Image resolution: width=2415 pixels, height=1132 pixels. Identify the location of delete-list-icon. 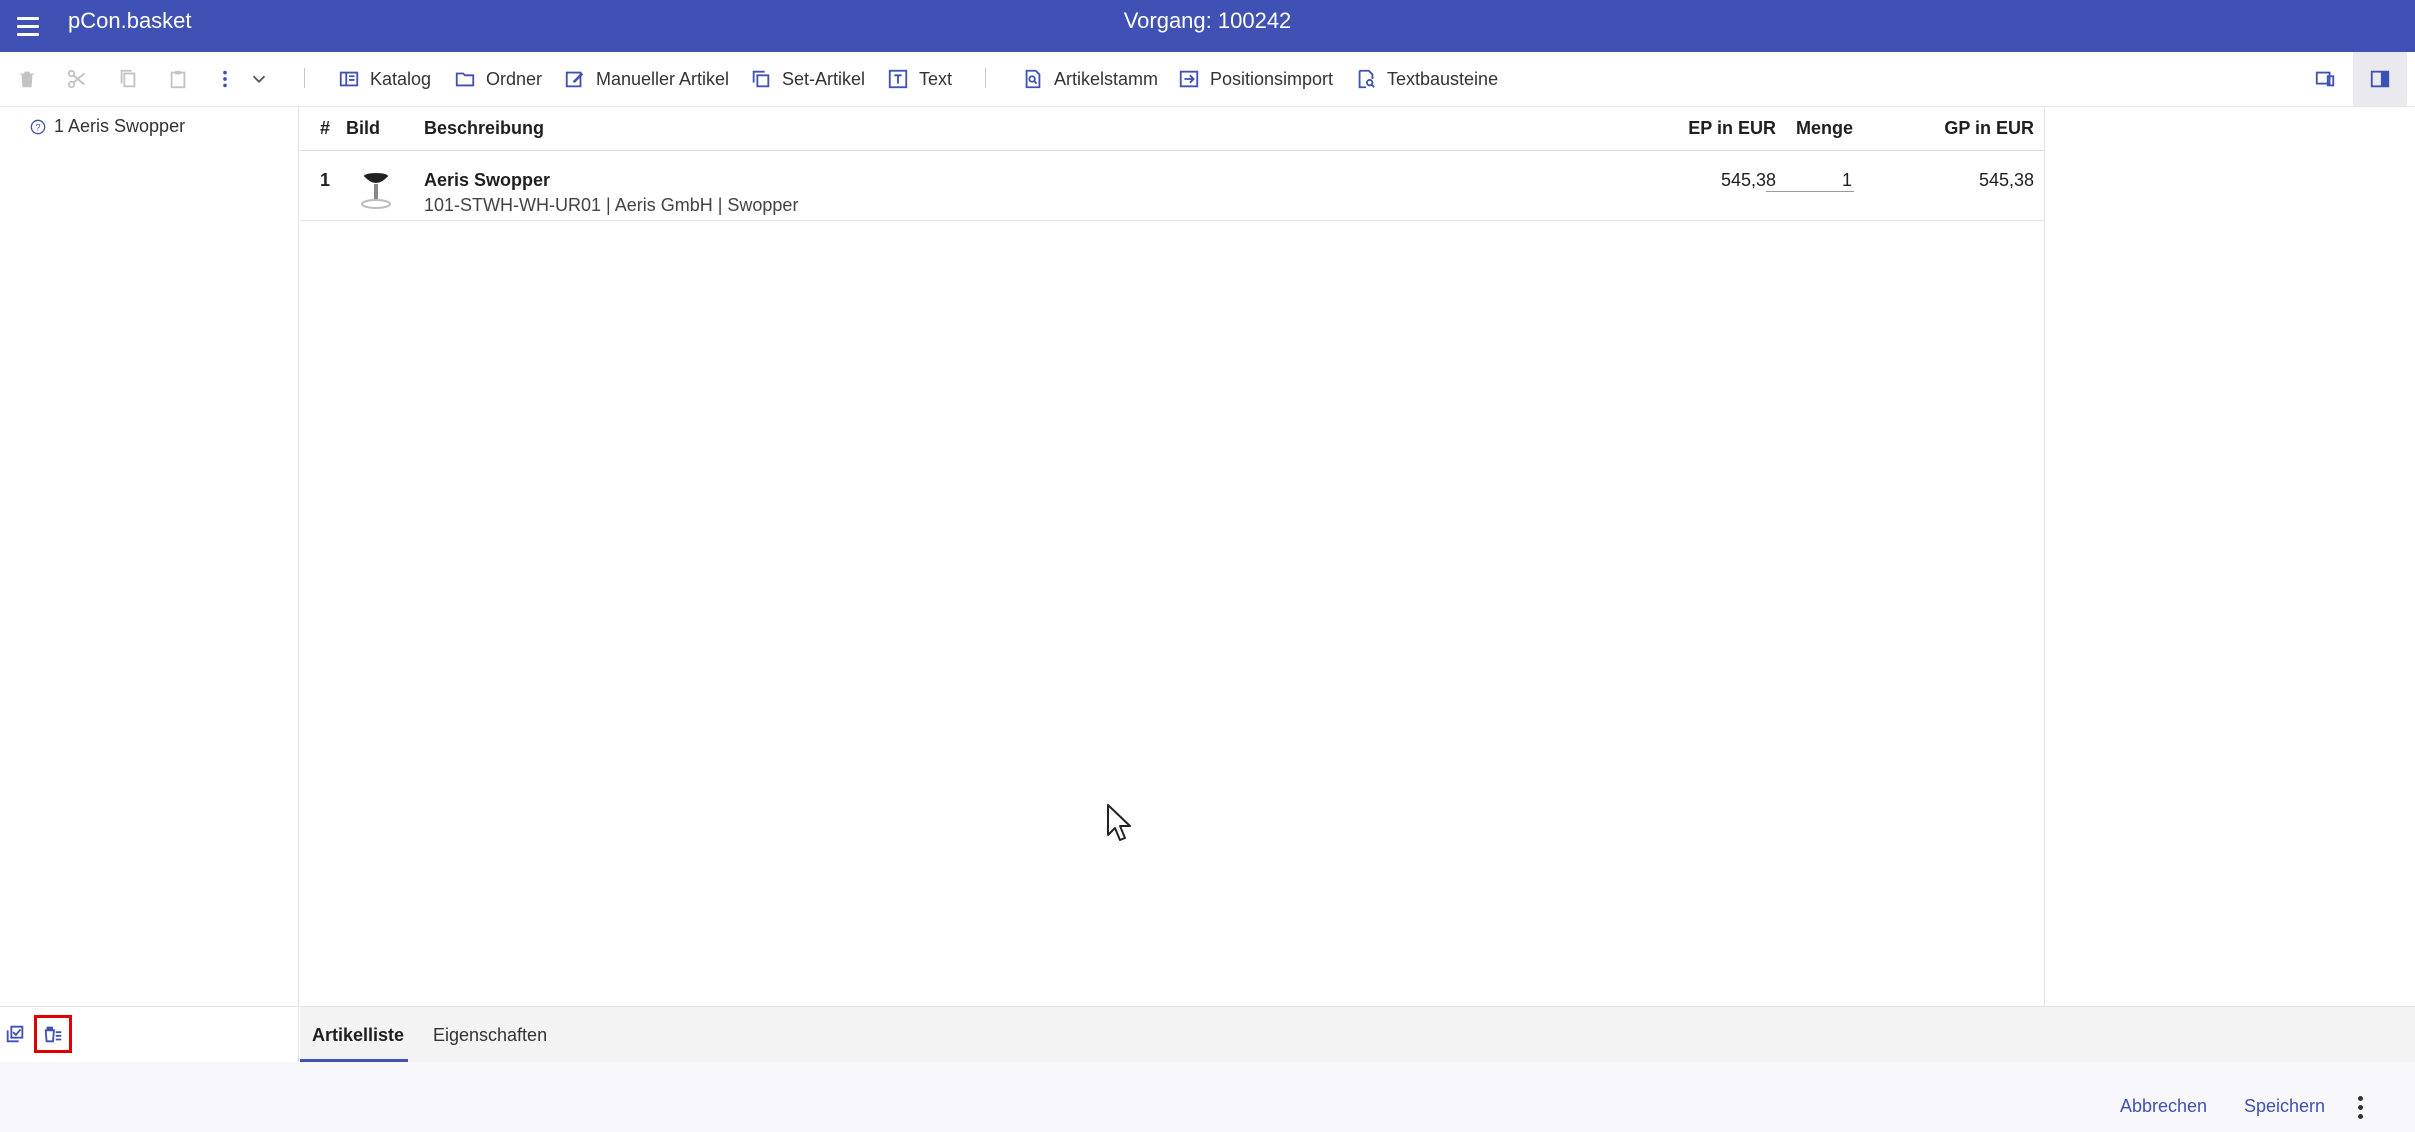
(53, 1034).